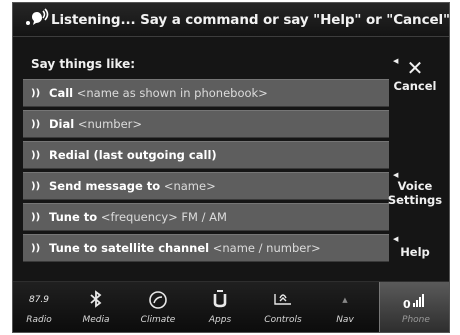  What do you see at coordinates (158, 300) in the screenshot?
I see `climate-icon` at bounding box center [158, 300].